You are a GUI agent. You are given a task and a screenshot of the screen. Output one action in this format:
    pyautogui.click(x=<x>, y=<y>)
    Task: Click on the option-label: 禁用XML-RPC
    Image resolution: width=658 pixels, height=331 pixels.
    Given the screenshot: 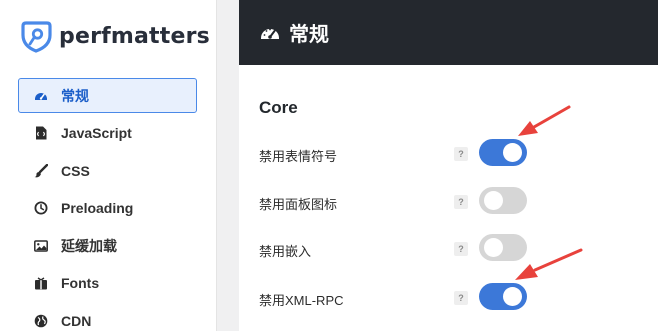 What is the action you would take?
    pyautogui.click(x=301, y=300)
    